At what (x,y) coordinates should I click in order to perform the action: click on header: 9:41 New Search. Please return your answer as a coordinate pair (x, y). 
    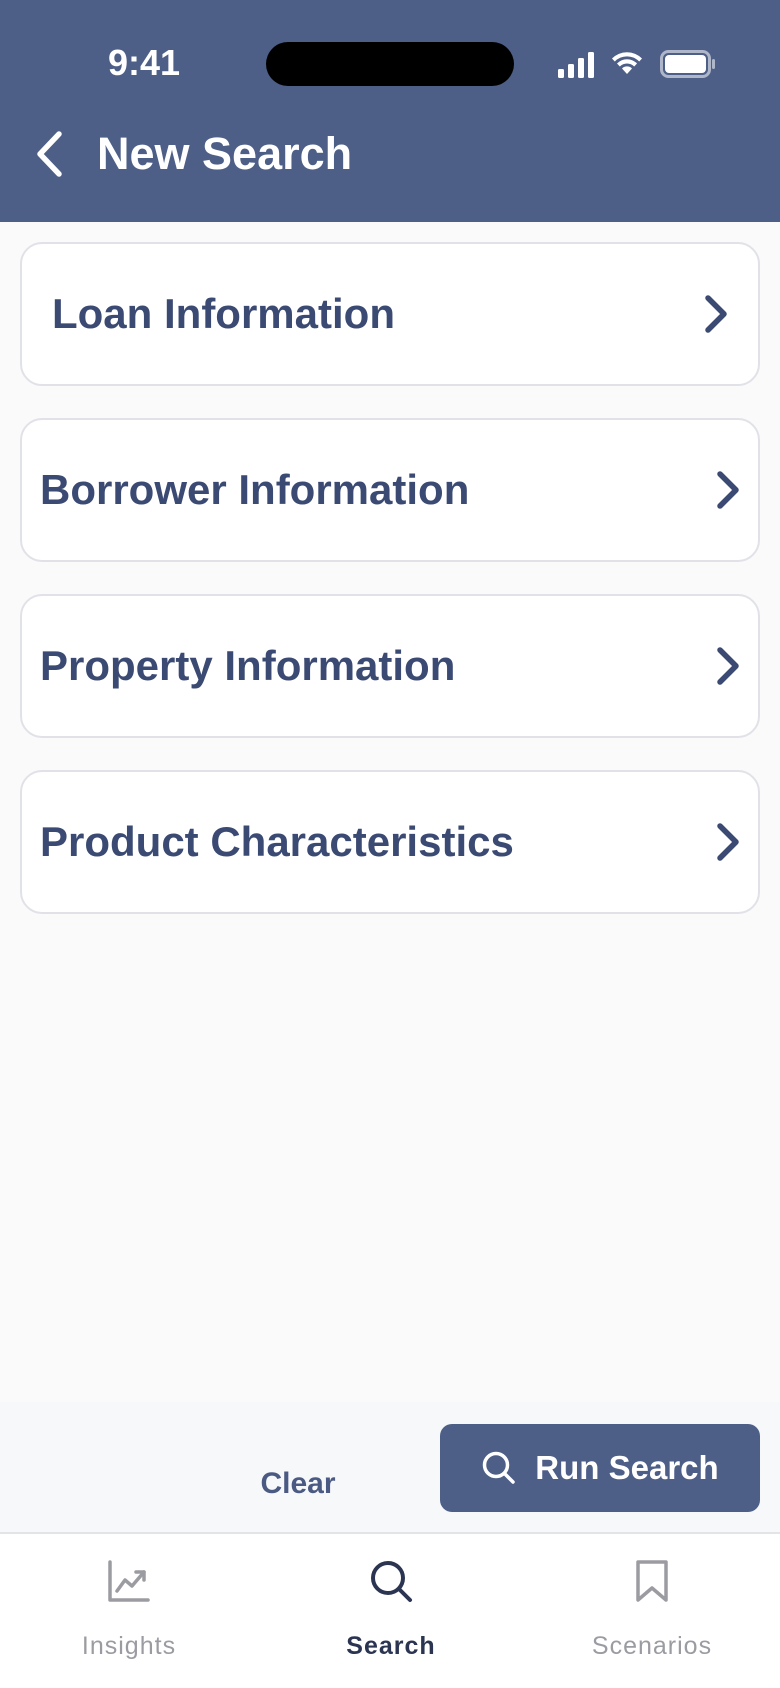
    Looking at the image, I should click on (390, 111).